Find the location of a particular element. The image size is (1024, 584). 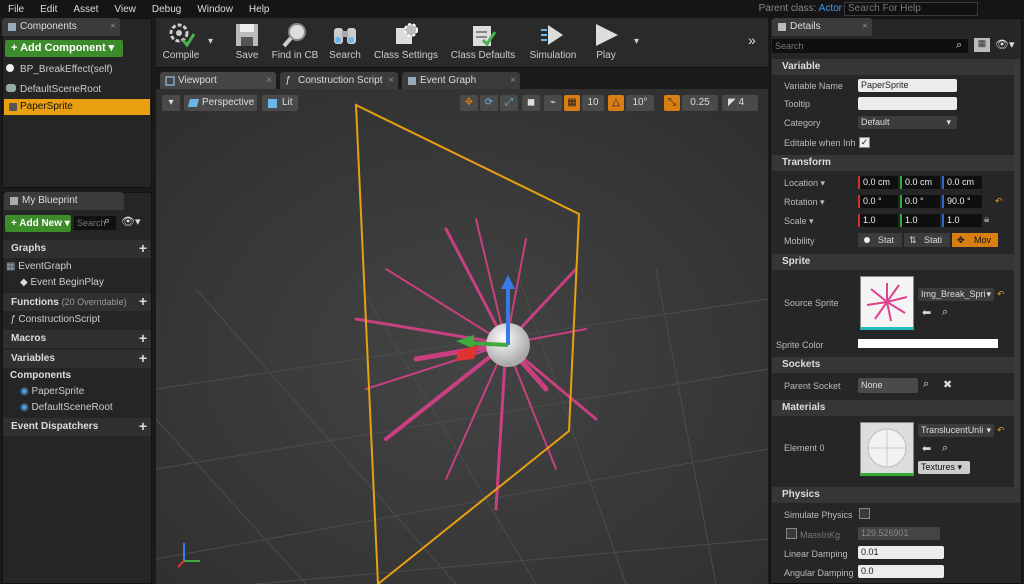

tab-construction-script: ƒ Construction Script × is located at coordinates (339, 81).